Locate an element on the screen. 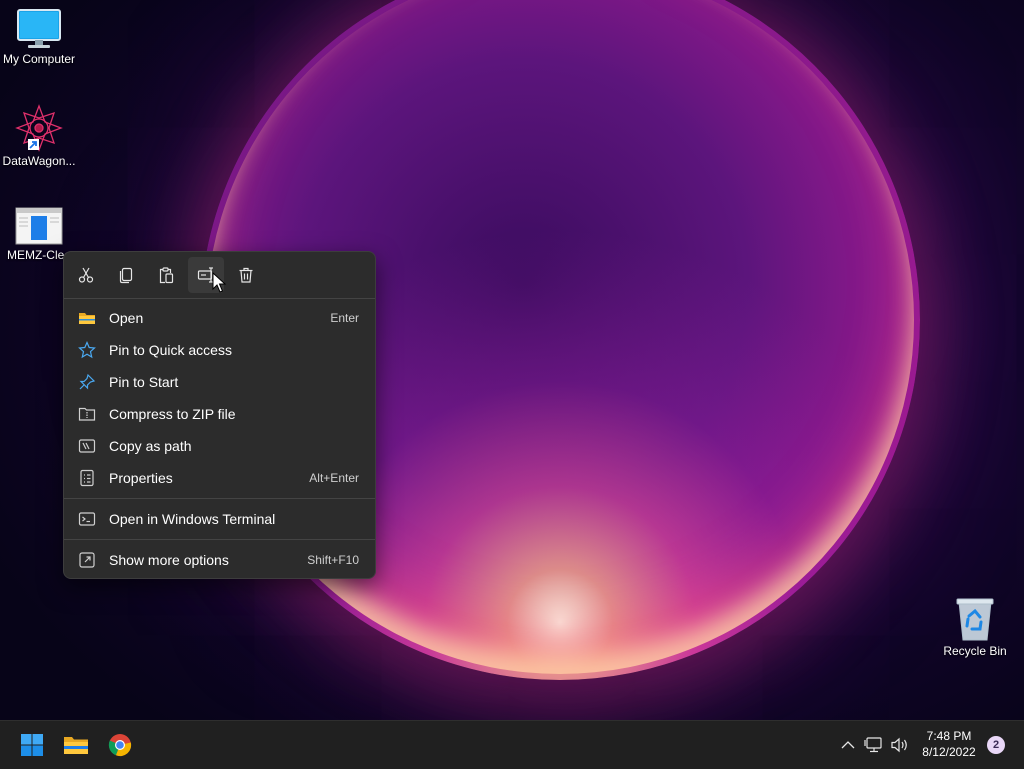  more-options-icon is located at coordinates (87, 560).